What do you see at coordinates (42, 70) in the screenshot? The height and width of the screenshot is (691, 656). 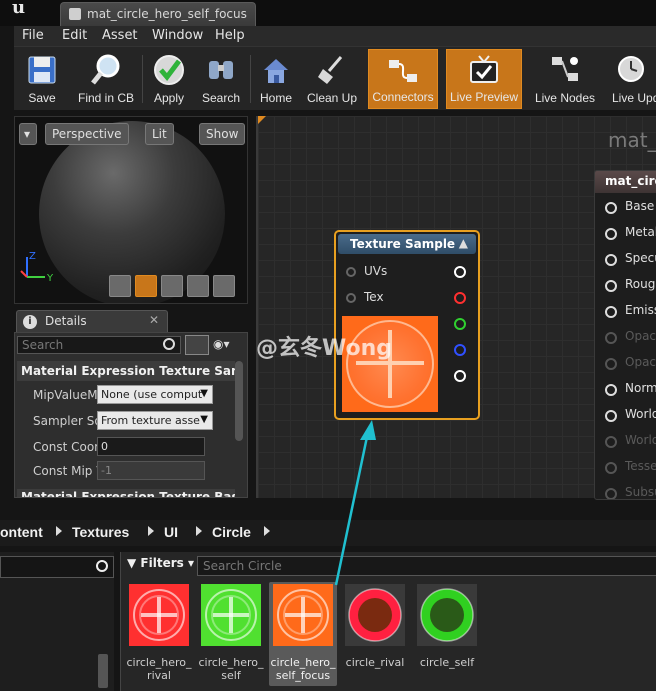 I see `floppy-icon` at bounding box center [42, 70].